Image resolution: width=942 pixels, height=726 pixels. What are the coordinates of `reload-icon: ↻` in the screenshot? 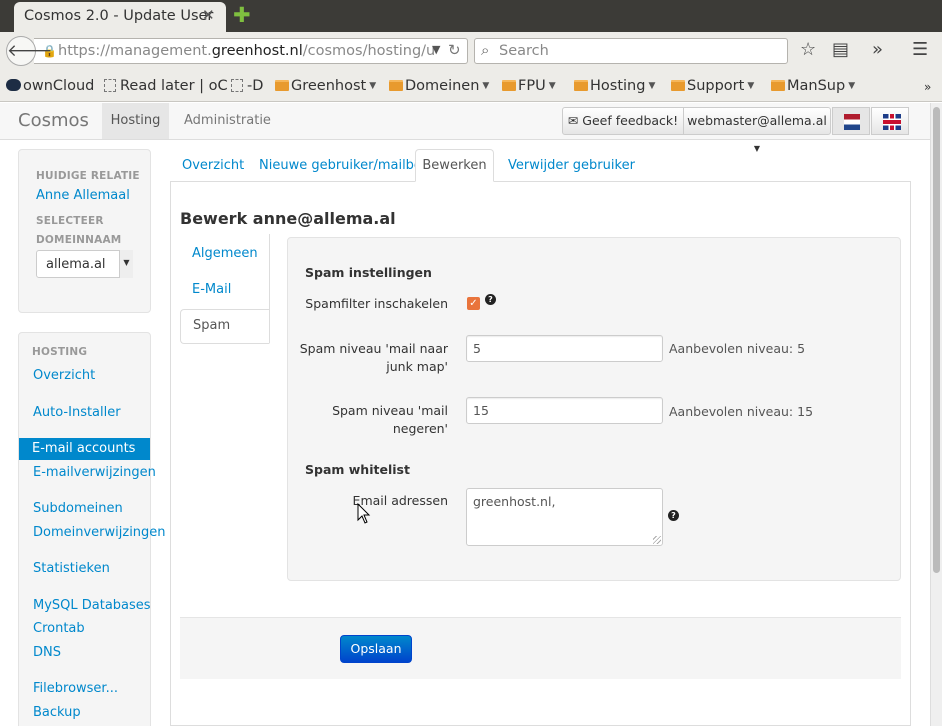 It's located at (454, 50).